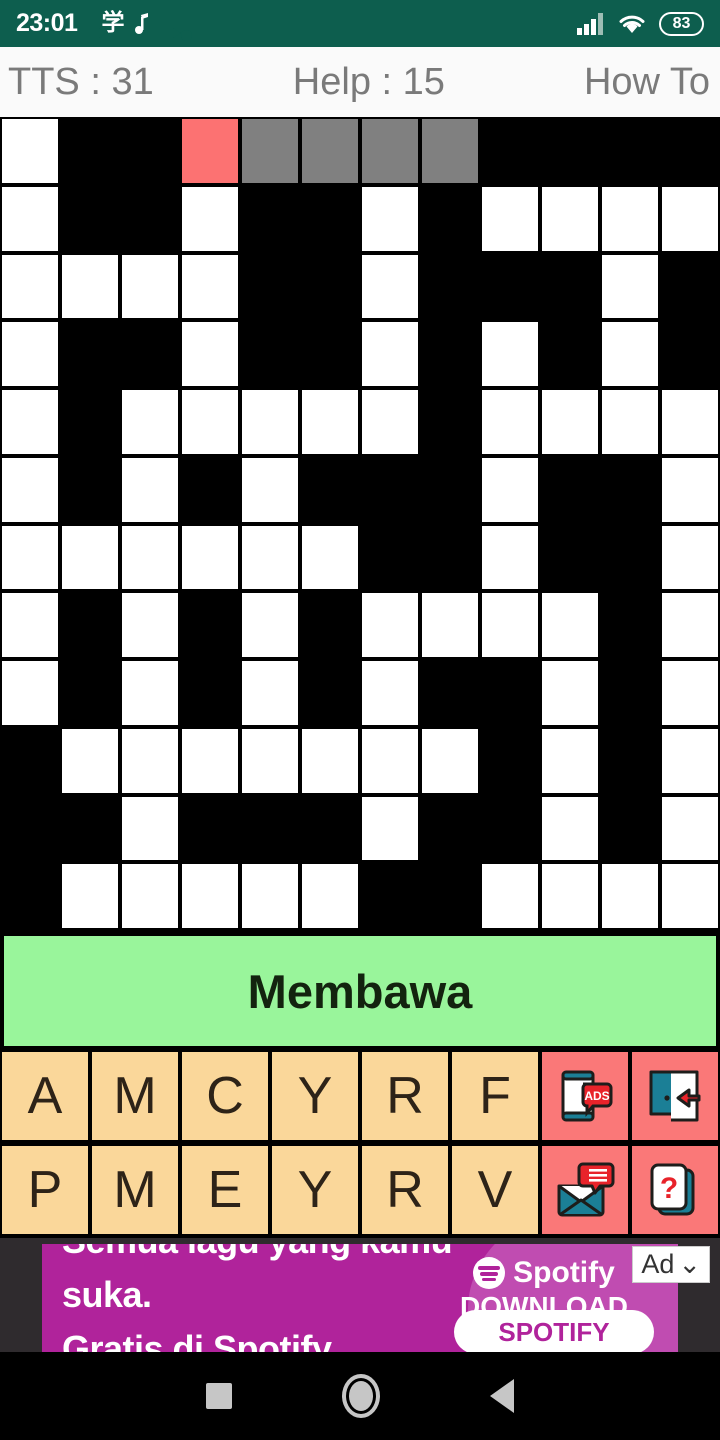  Describe the element at coordinates (219, 1396) in the screenshot. I see `recents-button` at that location.